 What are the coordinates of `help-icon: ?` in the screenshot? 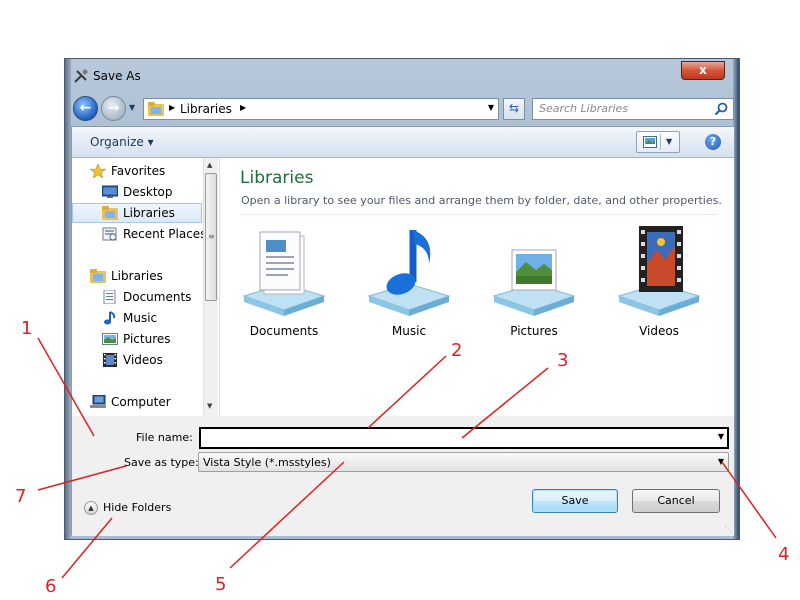 It's located at (713, 142).